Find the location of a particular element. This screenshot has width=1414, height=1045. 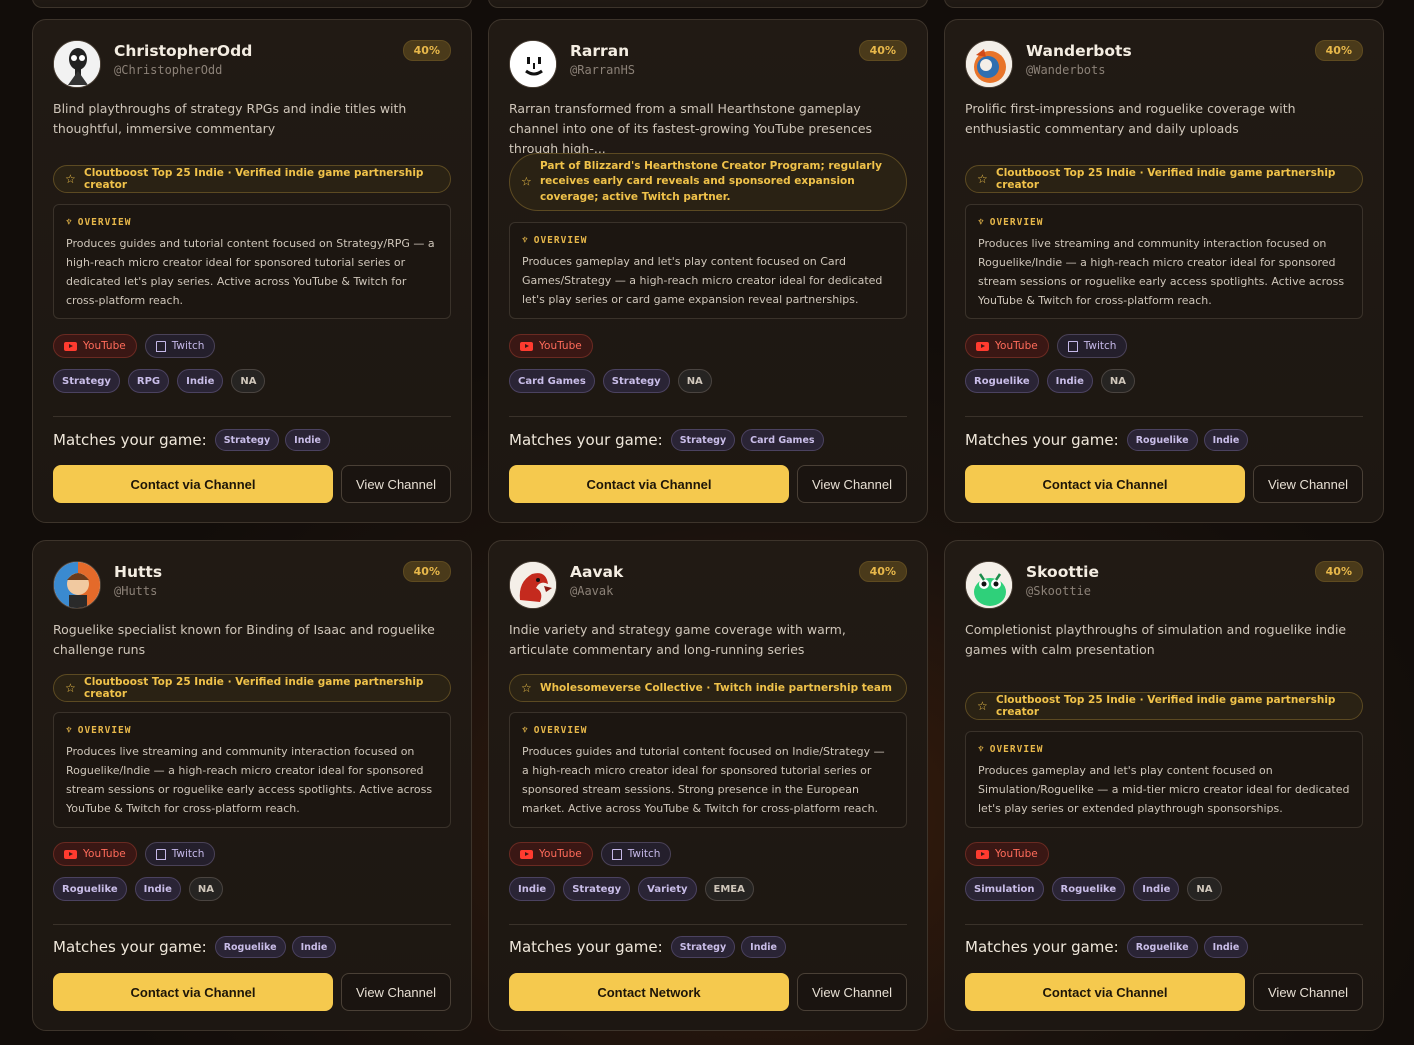

match-tag: Roguelike is located at coordinates (1162, 440).